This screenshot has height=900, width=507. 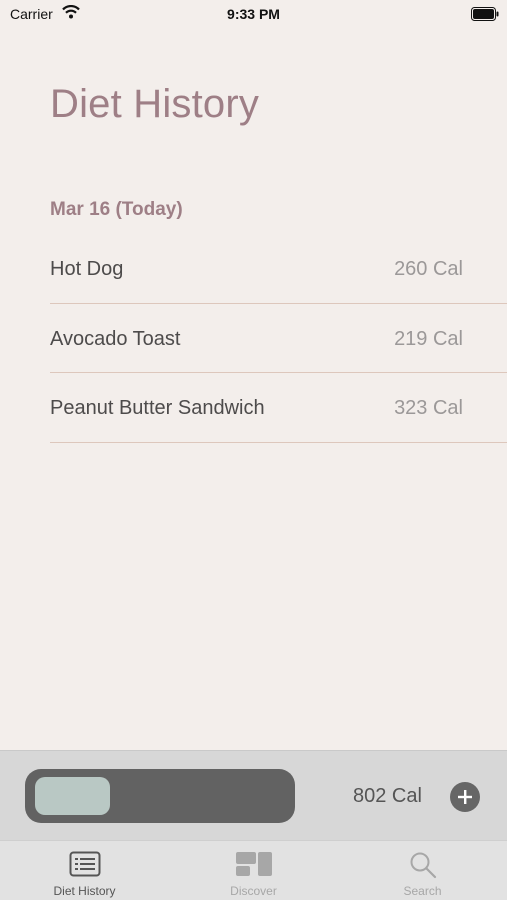 I want to click on entry-name: Avocado Toast, so click(x=115, y=338).